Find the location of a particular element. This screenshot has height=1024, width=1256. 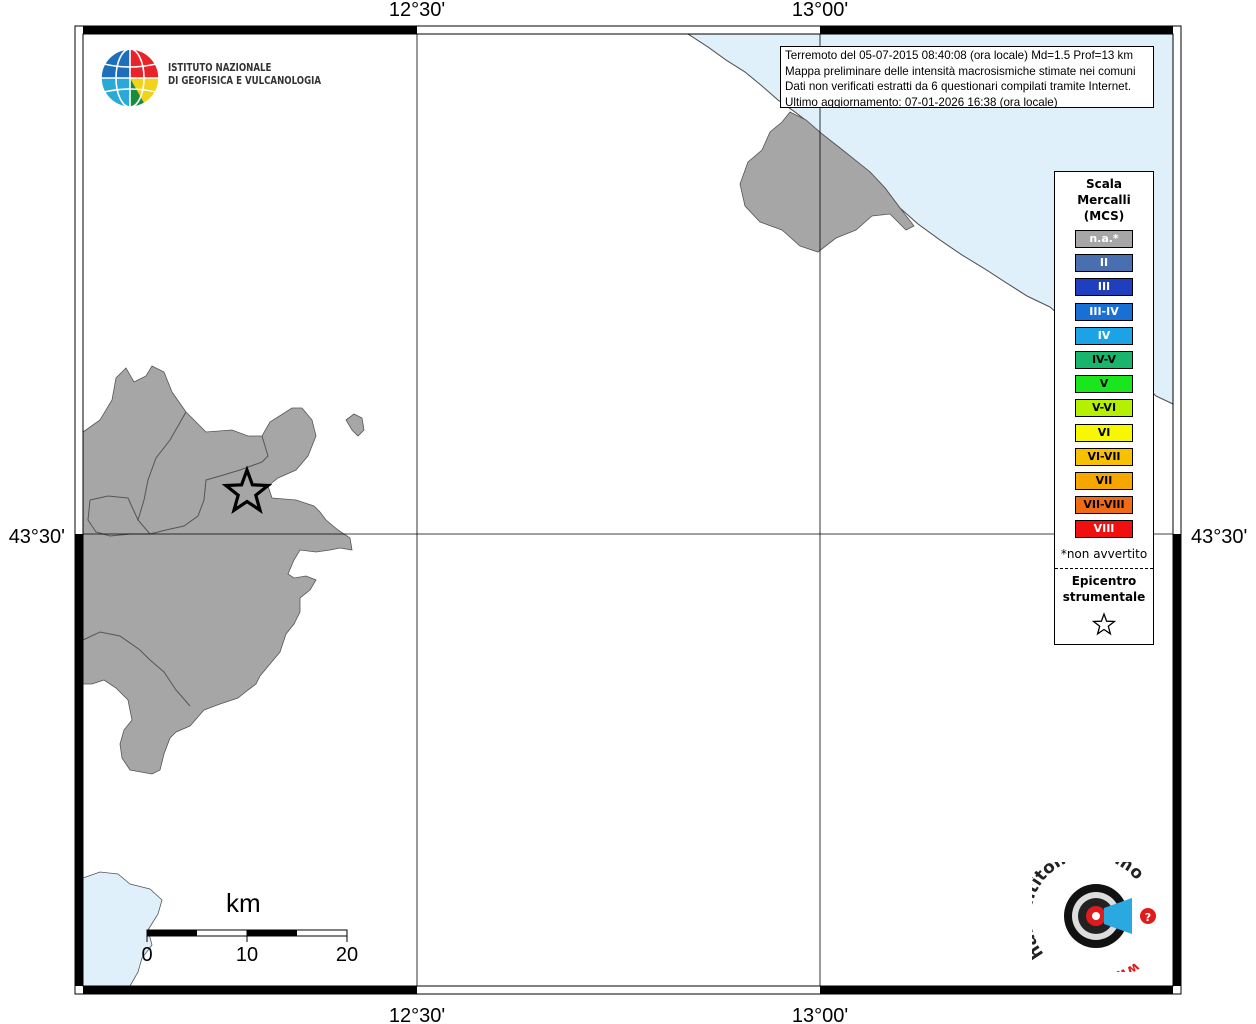

legend-item-0: n.a.* is located at coordinates (1104, 239).